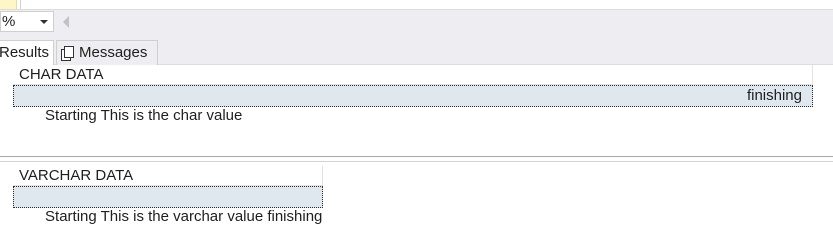 This screenshot has width=833, height=240. I want to click on results-tab-bar: Results Messages, so click(416, 49).